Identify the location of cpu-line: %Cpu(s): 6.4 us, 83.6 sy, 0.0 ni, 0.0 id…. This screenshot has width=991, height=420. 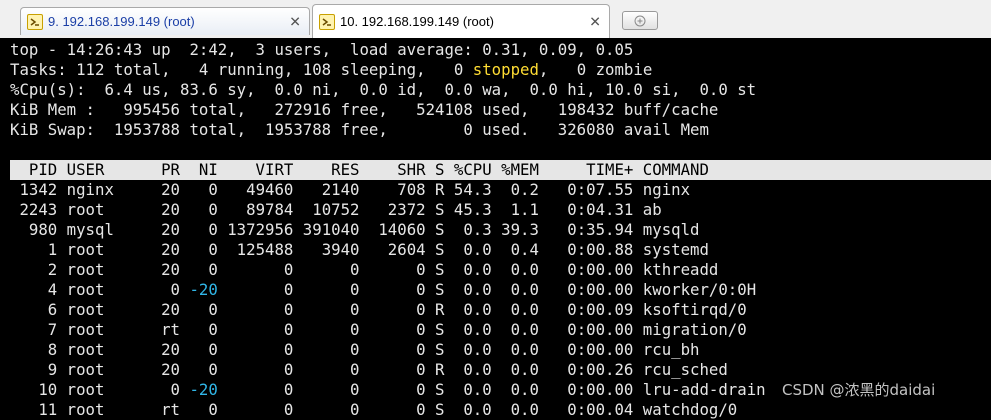
(383, 89).